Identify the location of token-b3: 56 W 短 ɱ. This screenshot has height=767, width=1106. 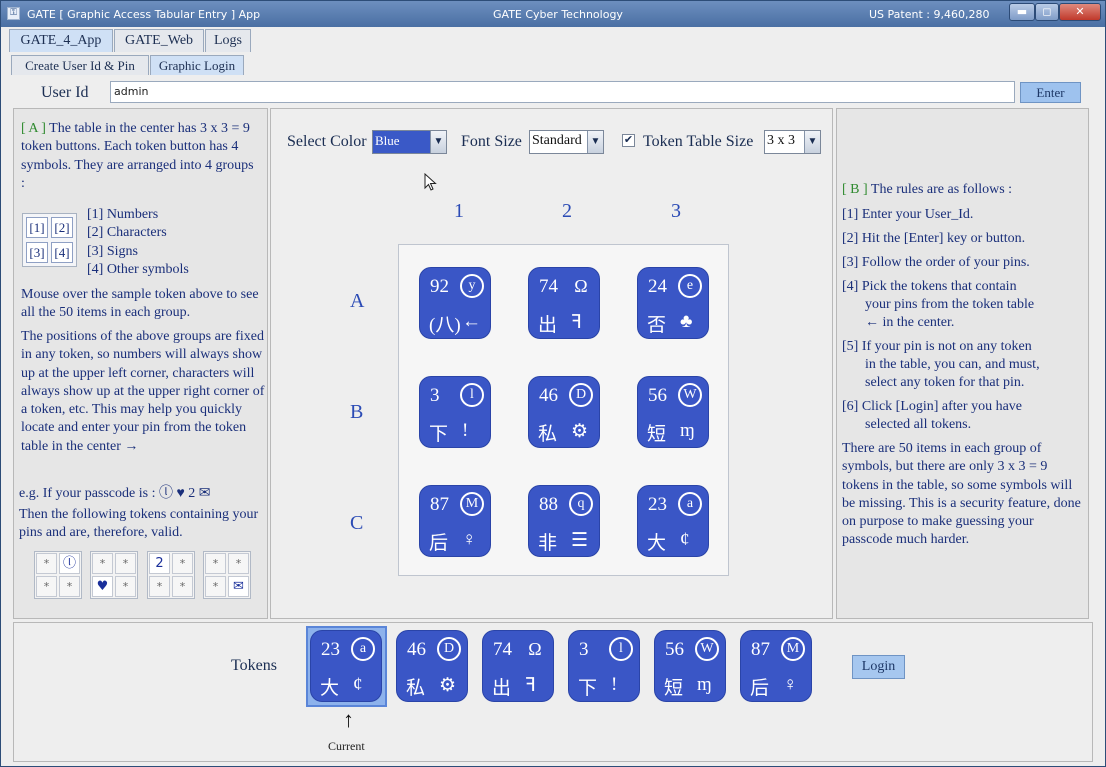
(673, 412).